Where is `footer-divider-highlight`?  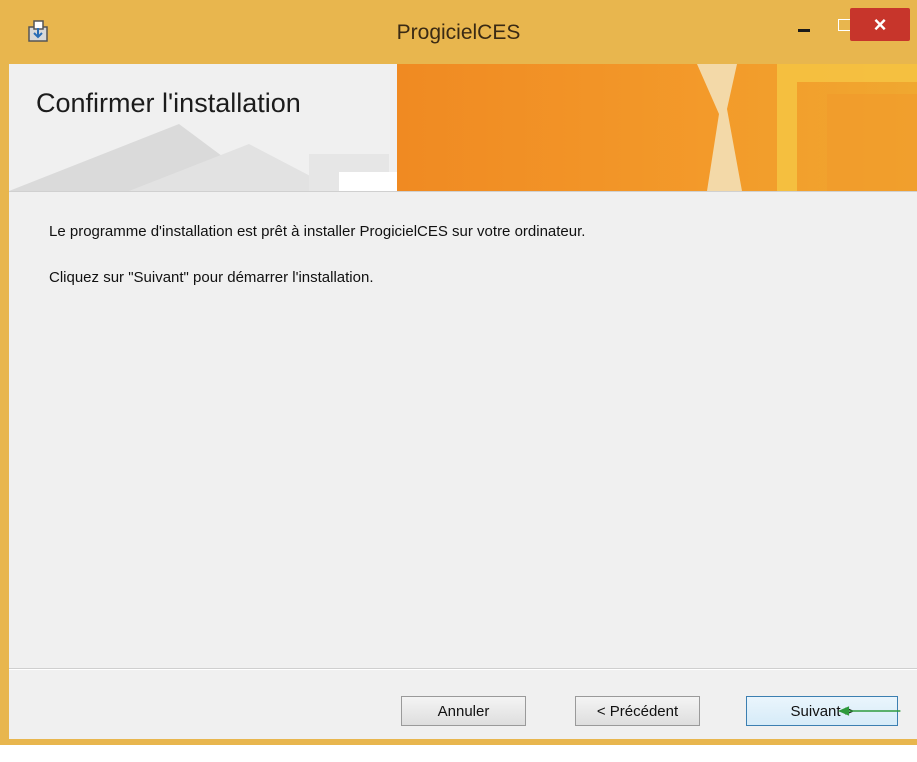 footer-divider-highlight is located at coordinates (463, 669).